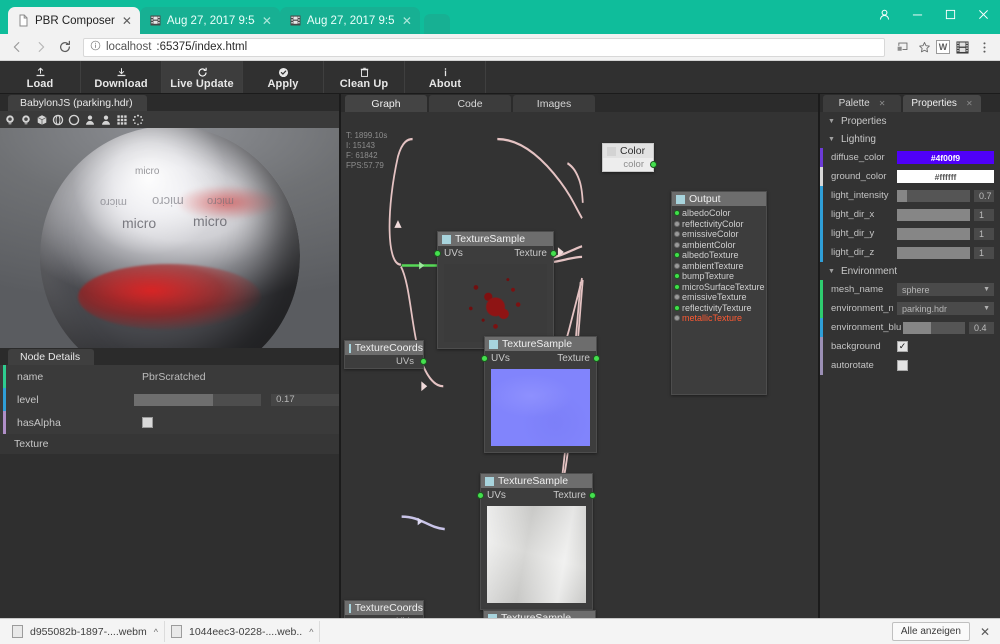 This screenshot has width=1000, height=644. What do you see at coordinates (902, 346) in the screenshot?
I see `background-checkbox: ✓` at bounding box center [902, 346].